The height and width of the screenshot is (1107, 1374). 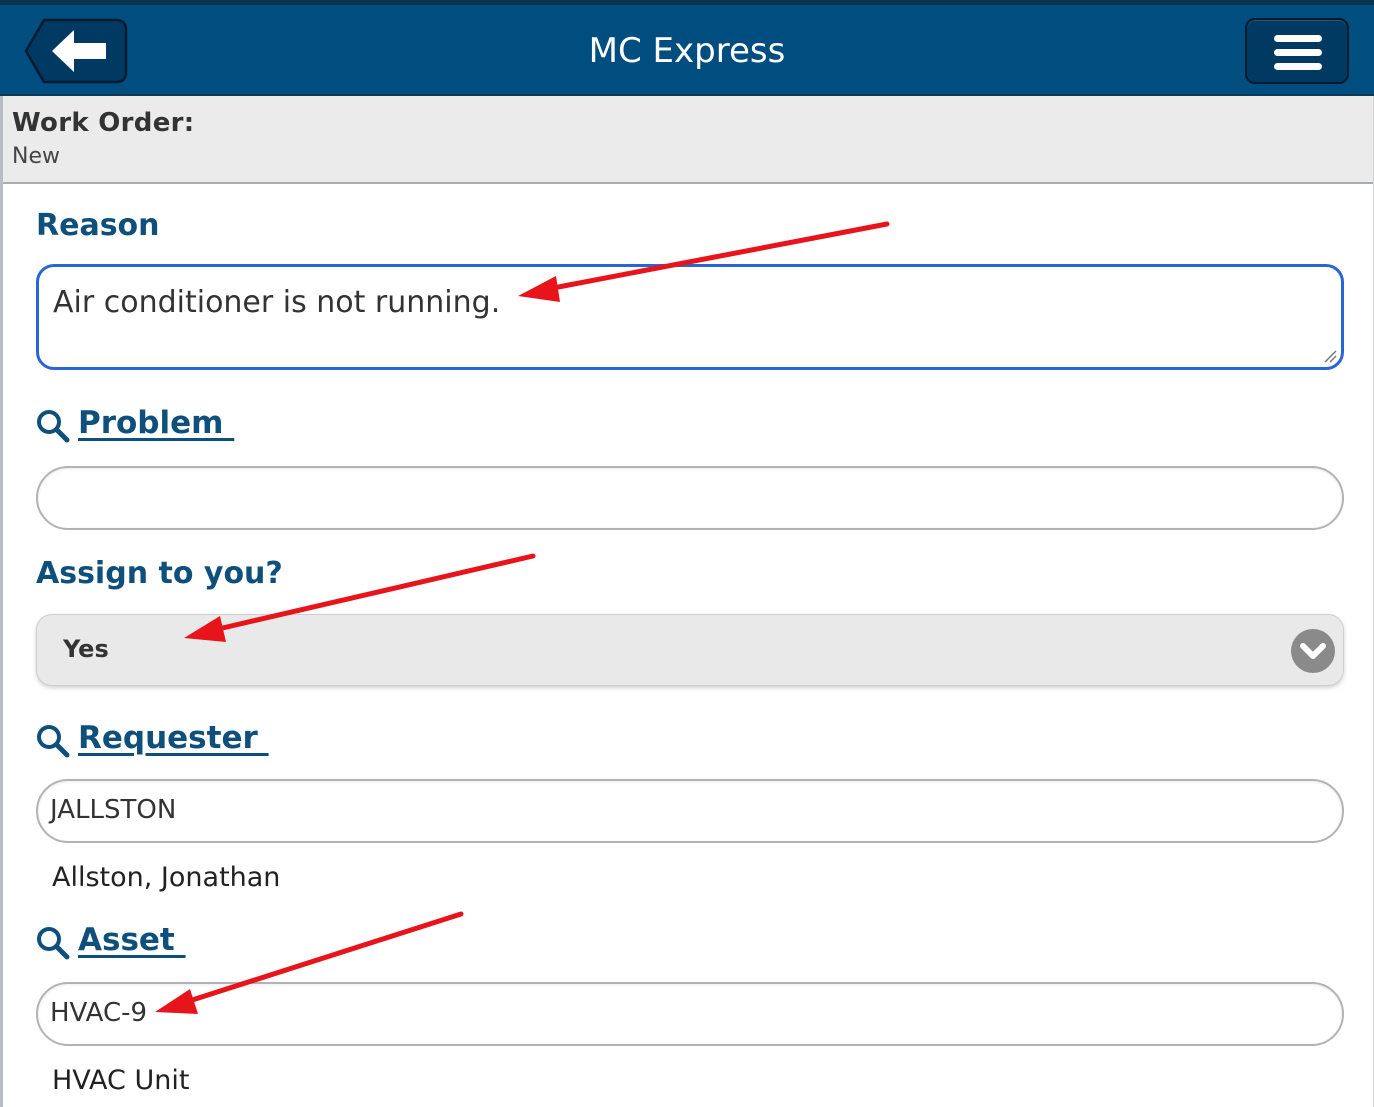 I want to click on asset-value: HVAC-9, so click(x=99, y=1013).